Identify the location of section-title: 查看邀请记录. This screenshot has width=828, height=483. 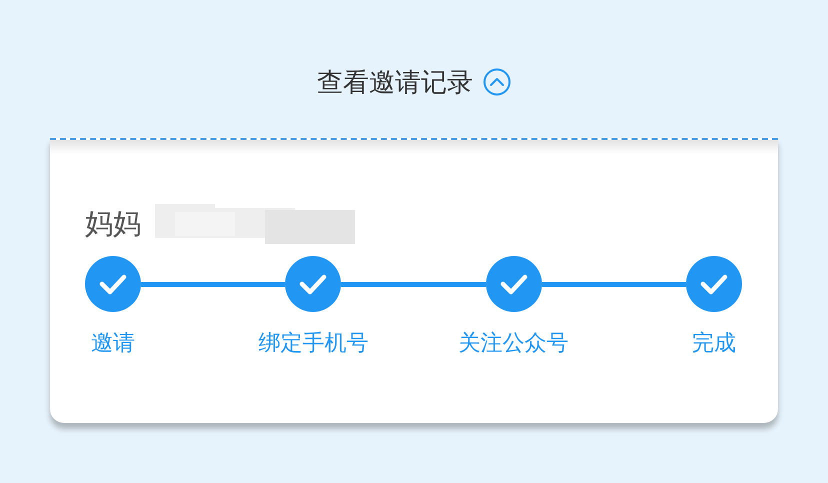
(395, 83).